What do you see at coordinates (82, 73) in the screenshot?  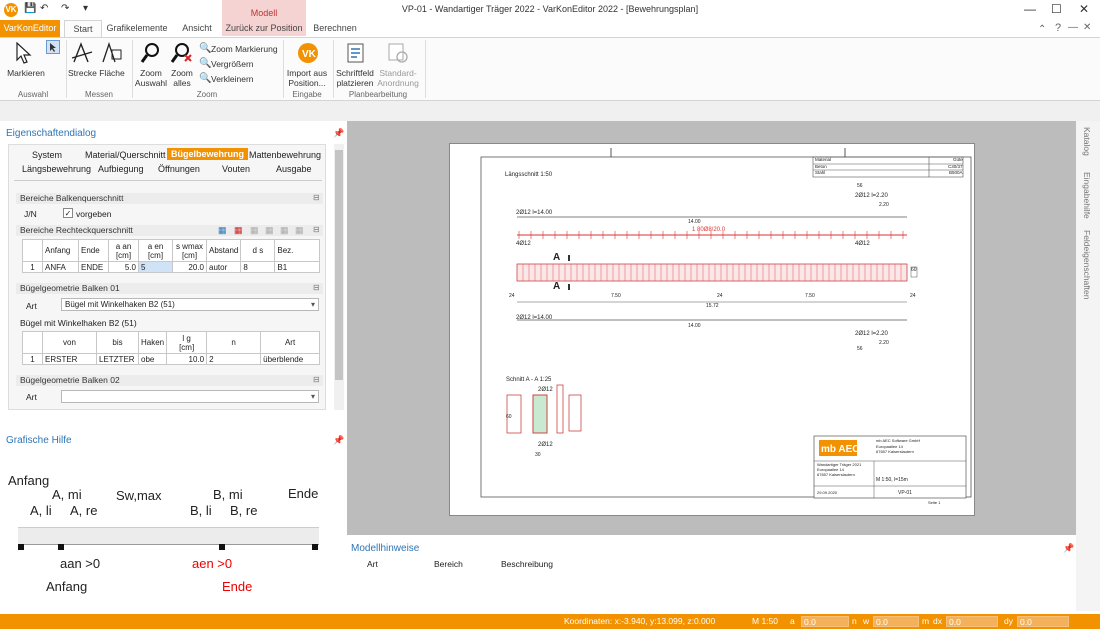 I see `strecke-button: Strecke` at bounding box center [82, 73].